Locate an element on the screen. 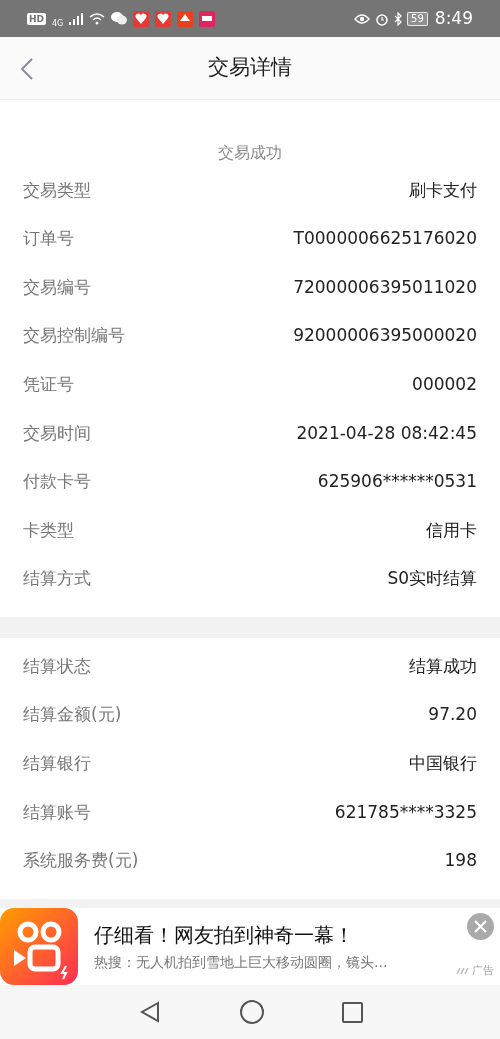  field-value: 92000006395000020 is located at coordinates (385, 336).